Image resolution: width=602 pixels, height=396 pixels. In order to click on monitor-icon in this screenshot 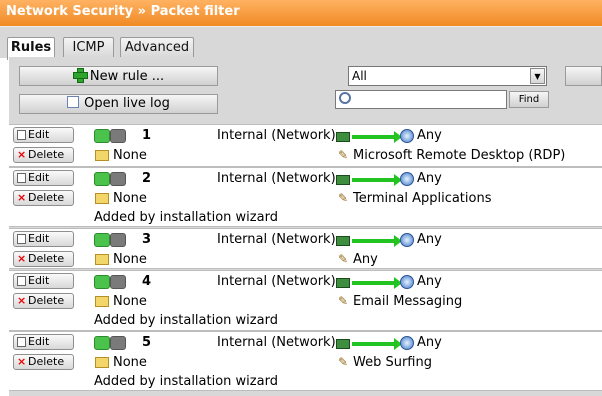, I will do `click(73, 102)`.